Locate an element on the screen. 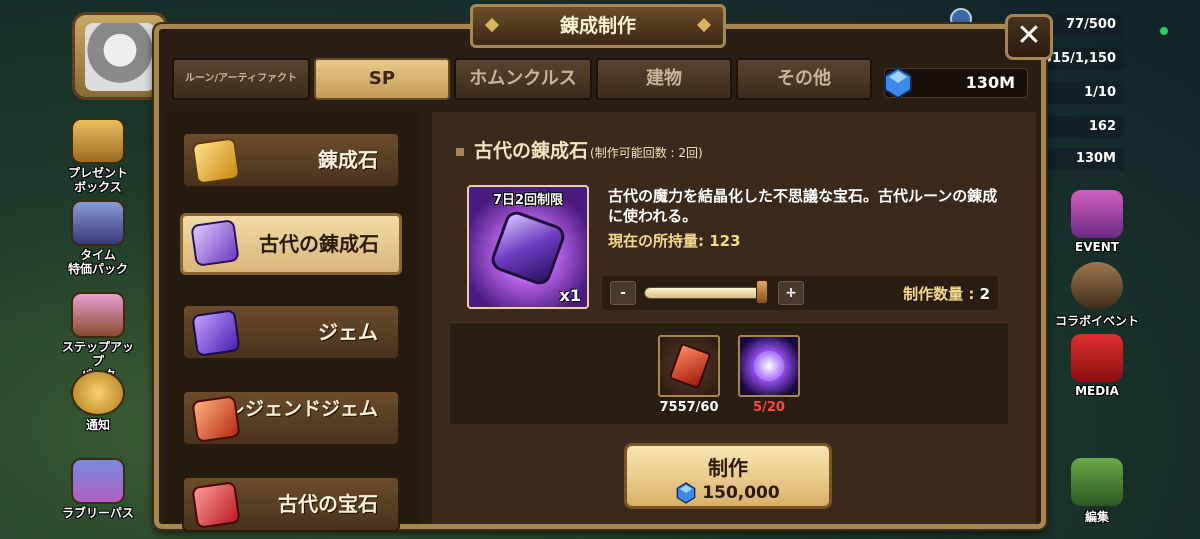  craft-quantity: 制作数量 : 2 is located at coordinates (946, 293).